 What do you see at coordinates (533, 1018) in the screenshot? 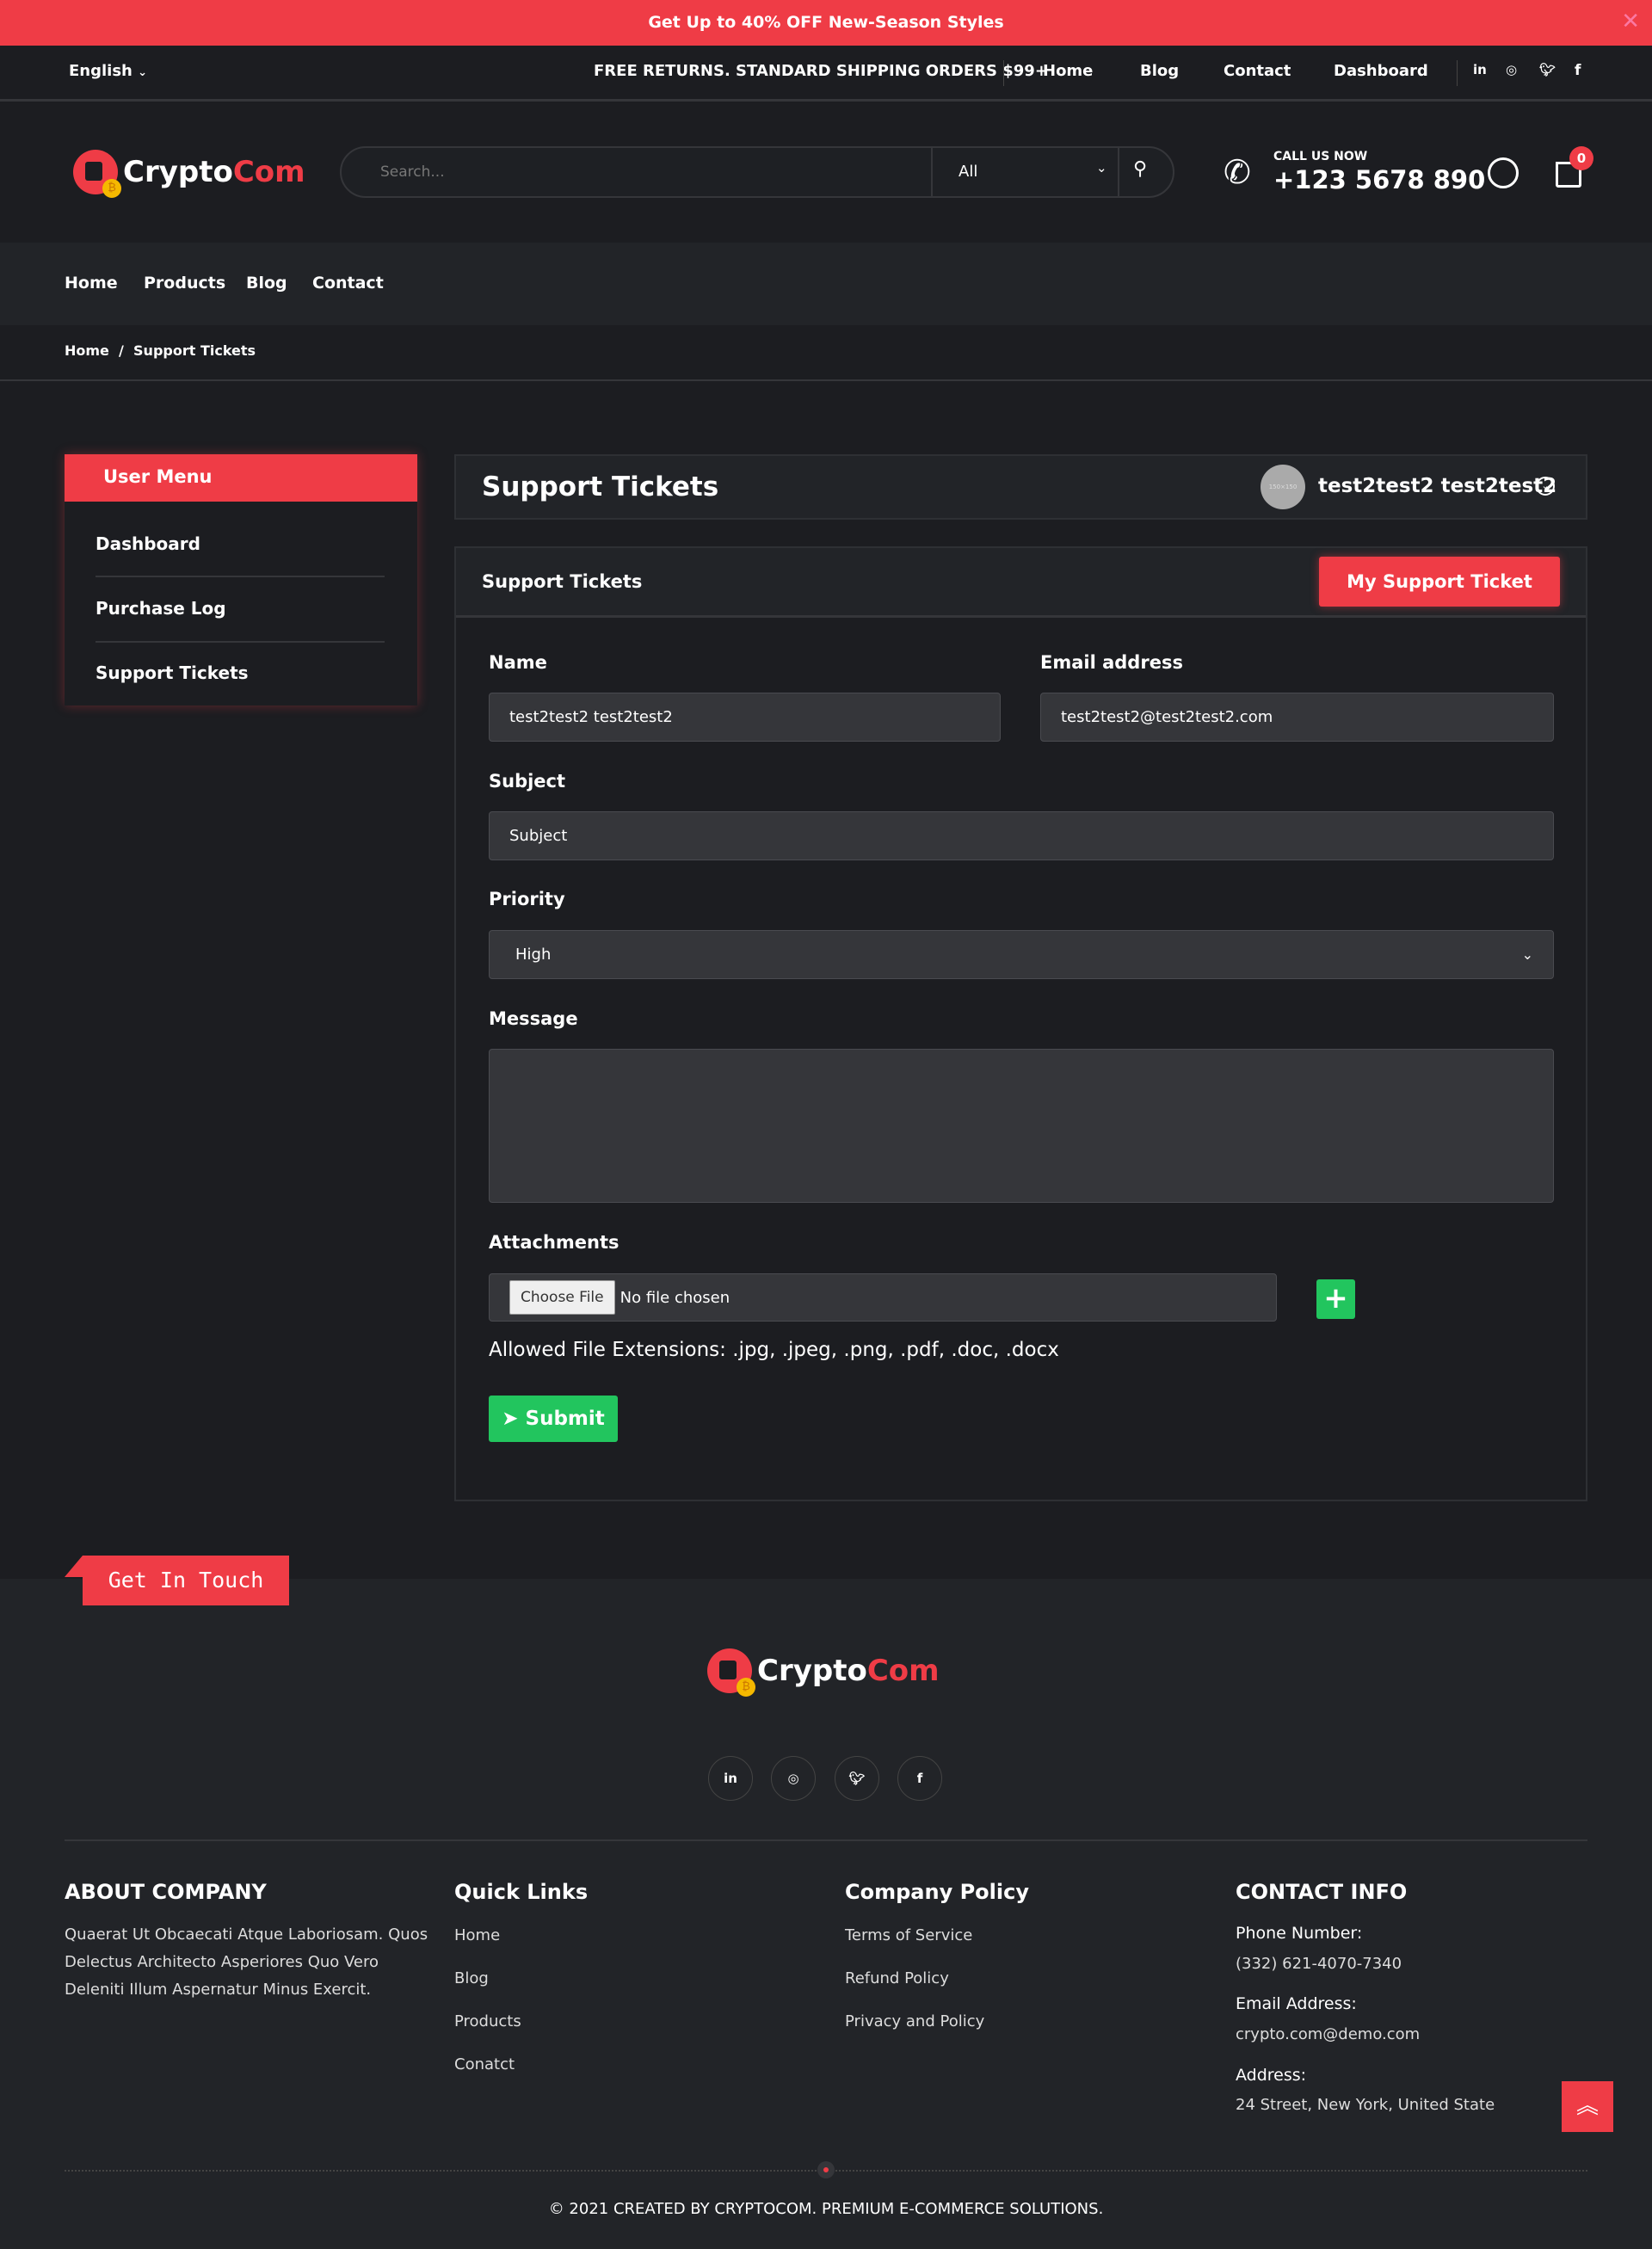
I see `message-label: Message` at bounding box center [533, 1018].